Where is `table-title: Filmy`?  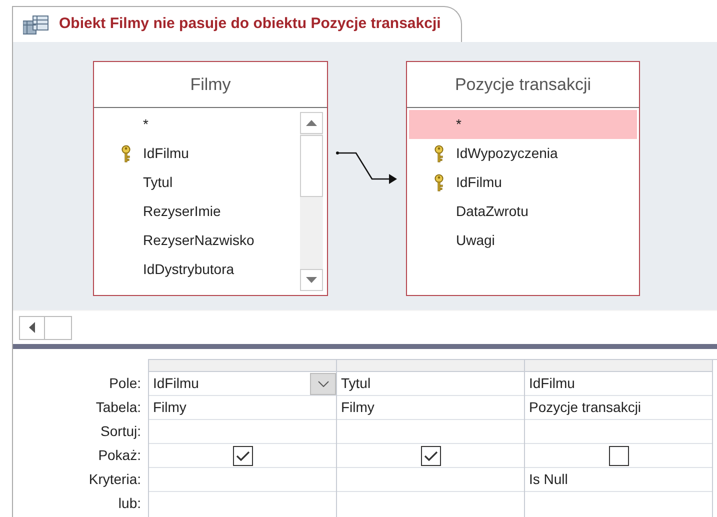 table-title: Filmy is located at coordinates (210, 85).